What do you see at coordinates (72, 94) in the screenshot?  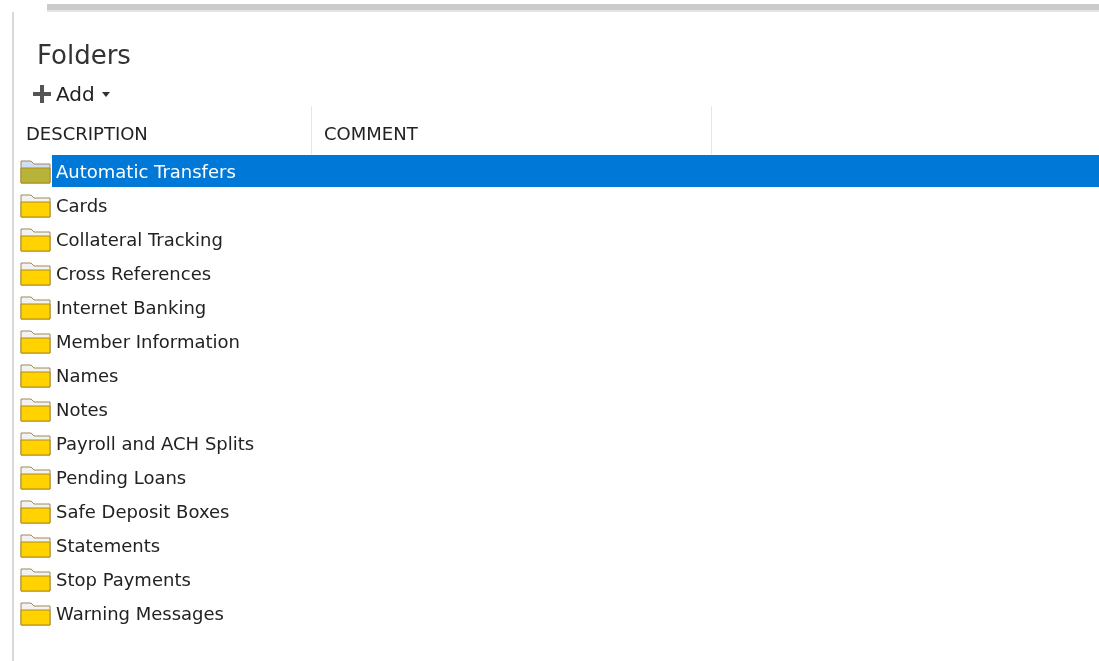 I see `add-button: Add` at bounding box center [72, 94].